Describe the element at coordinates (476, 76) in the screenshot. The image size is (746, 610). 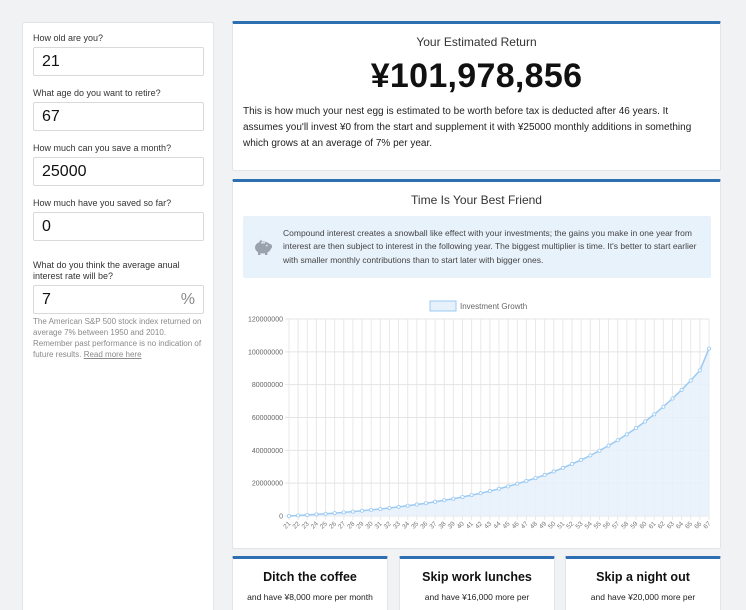
I see `estimated-return-amount: ¥101,978,856` at that location.